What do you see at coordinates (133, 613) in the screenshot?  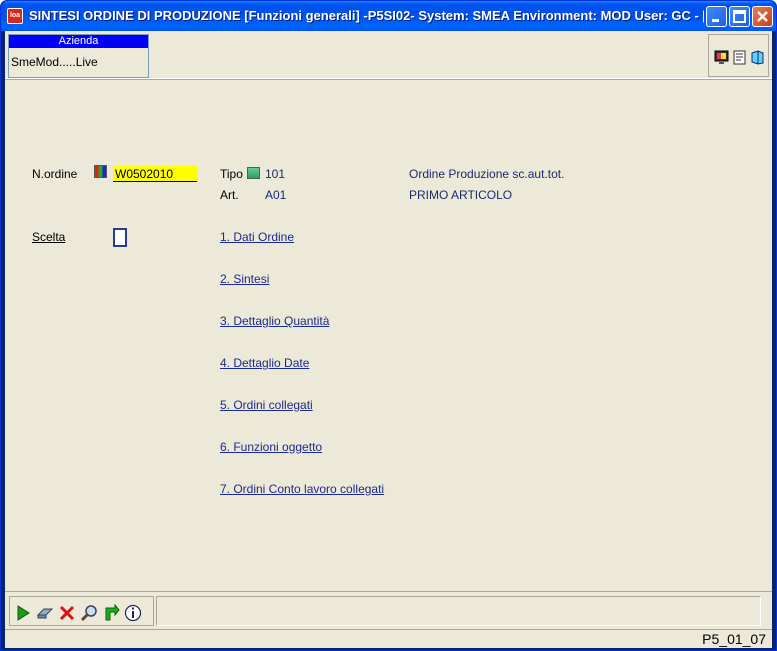 I see `info-icon` at bounding box center [133, 613].